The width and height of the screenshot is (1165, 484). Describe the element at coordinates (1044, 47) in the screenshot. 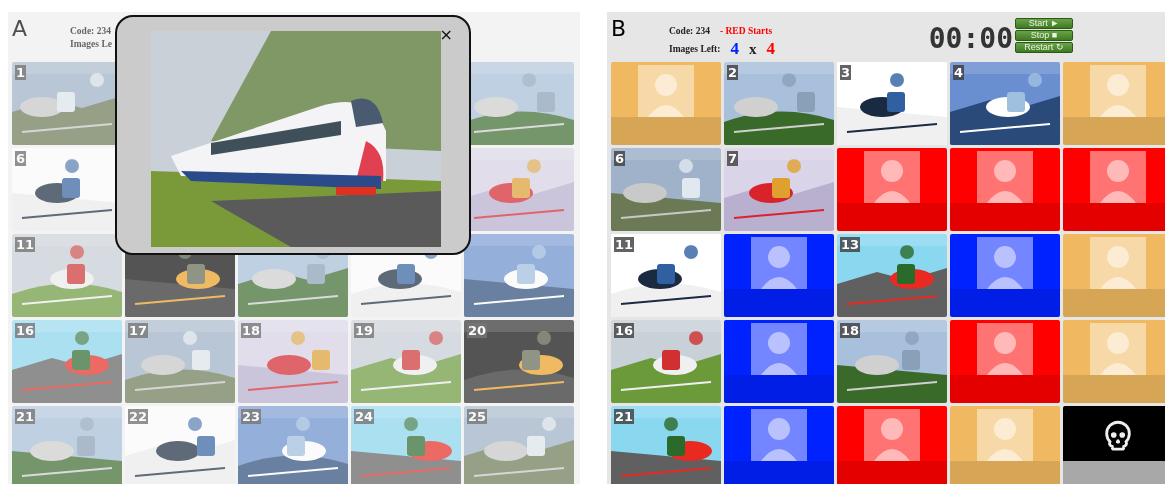

I see `restart-button: Restart ↻` at that location.